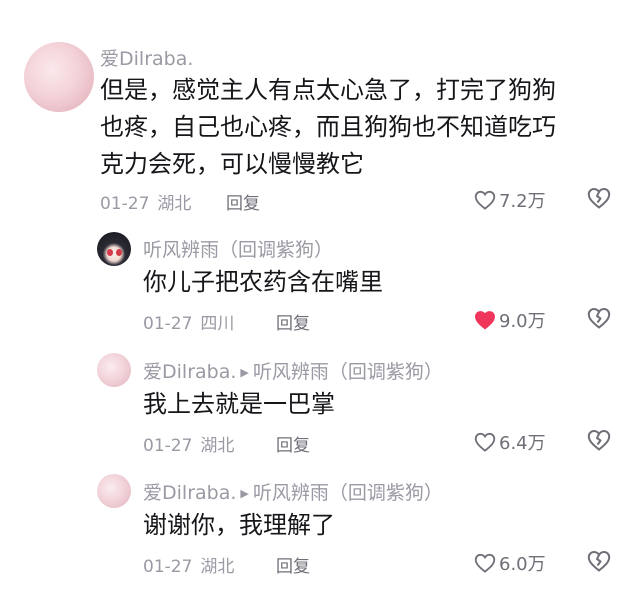 The height and width of the screenshot is (605, 639). Describe the element at coordinates (238, 248) in the screenshot. I see `comment-author: 听风辨雨（回调紫狗）` at that location.